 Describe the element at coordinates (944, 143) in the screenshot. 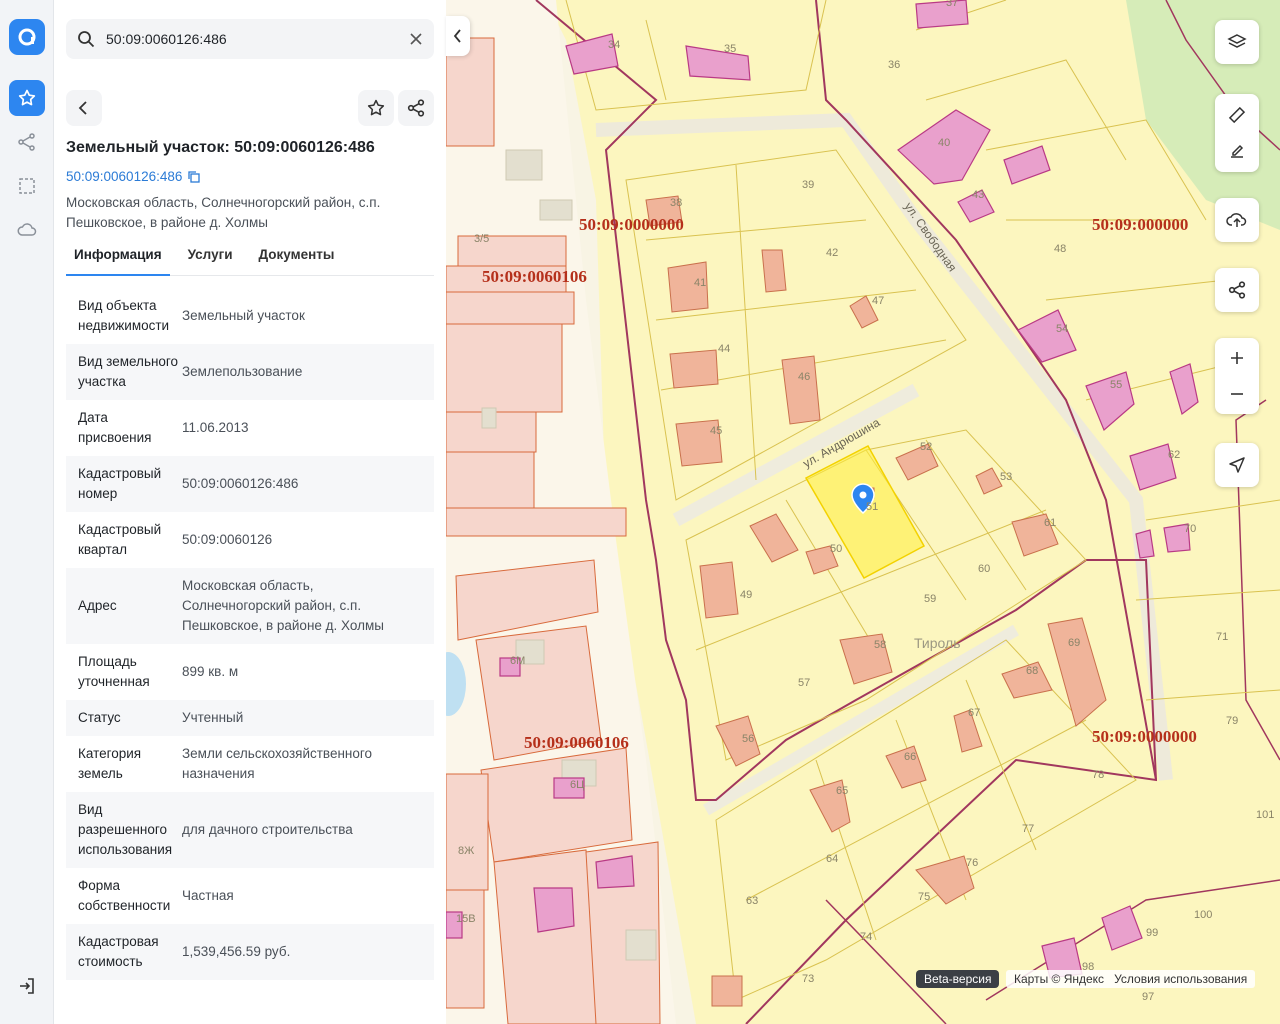

I see `plot-number: 40` at that location.